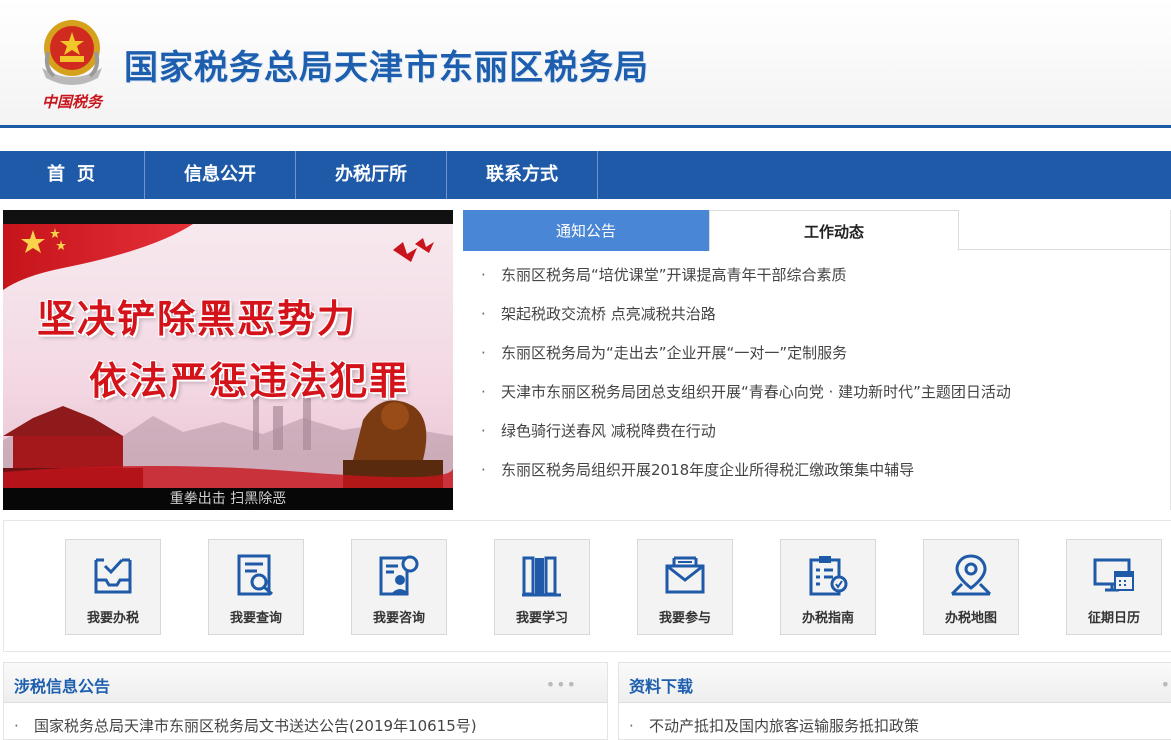 The width and height of the screenshot is (1171, 740). Describe the element at coordinates (62, 685) in the screenshot. I see `section-title: 涉税信息公告` at that location.